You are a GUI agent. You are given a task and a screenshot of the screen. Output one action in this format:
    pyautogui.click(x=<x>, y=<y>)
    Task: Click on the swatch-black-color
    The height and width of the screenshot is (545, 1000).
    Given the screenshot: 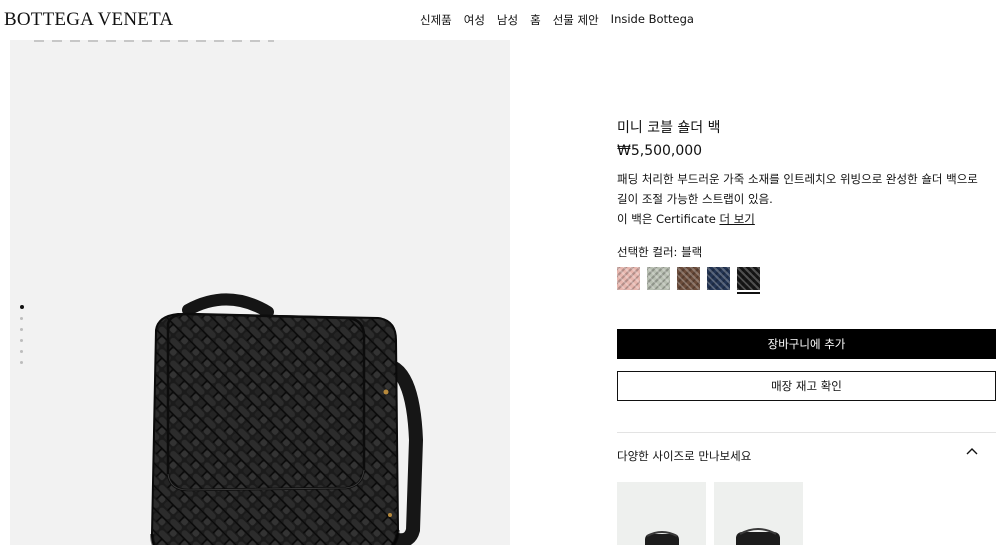 What is the action you would take?
    pyautogui.click(x=748, y=278)
    